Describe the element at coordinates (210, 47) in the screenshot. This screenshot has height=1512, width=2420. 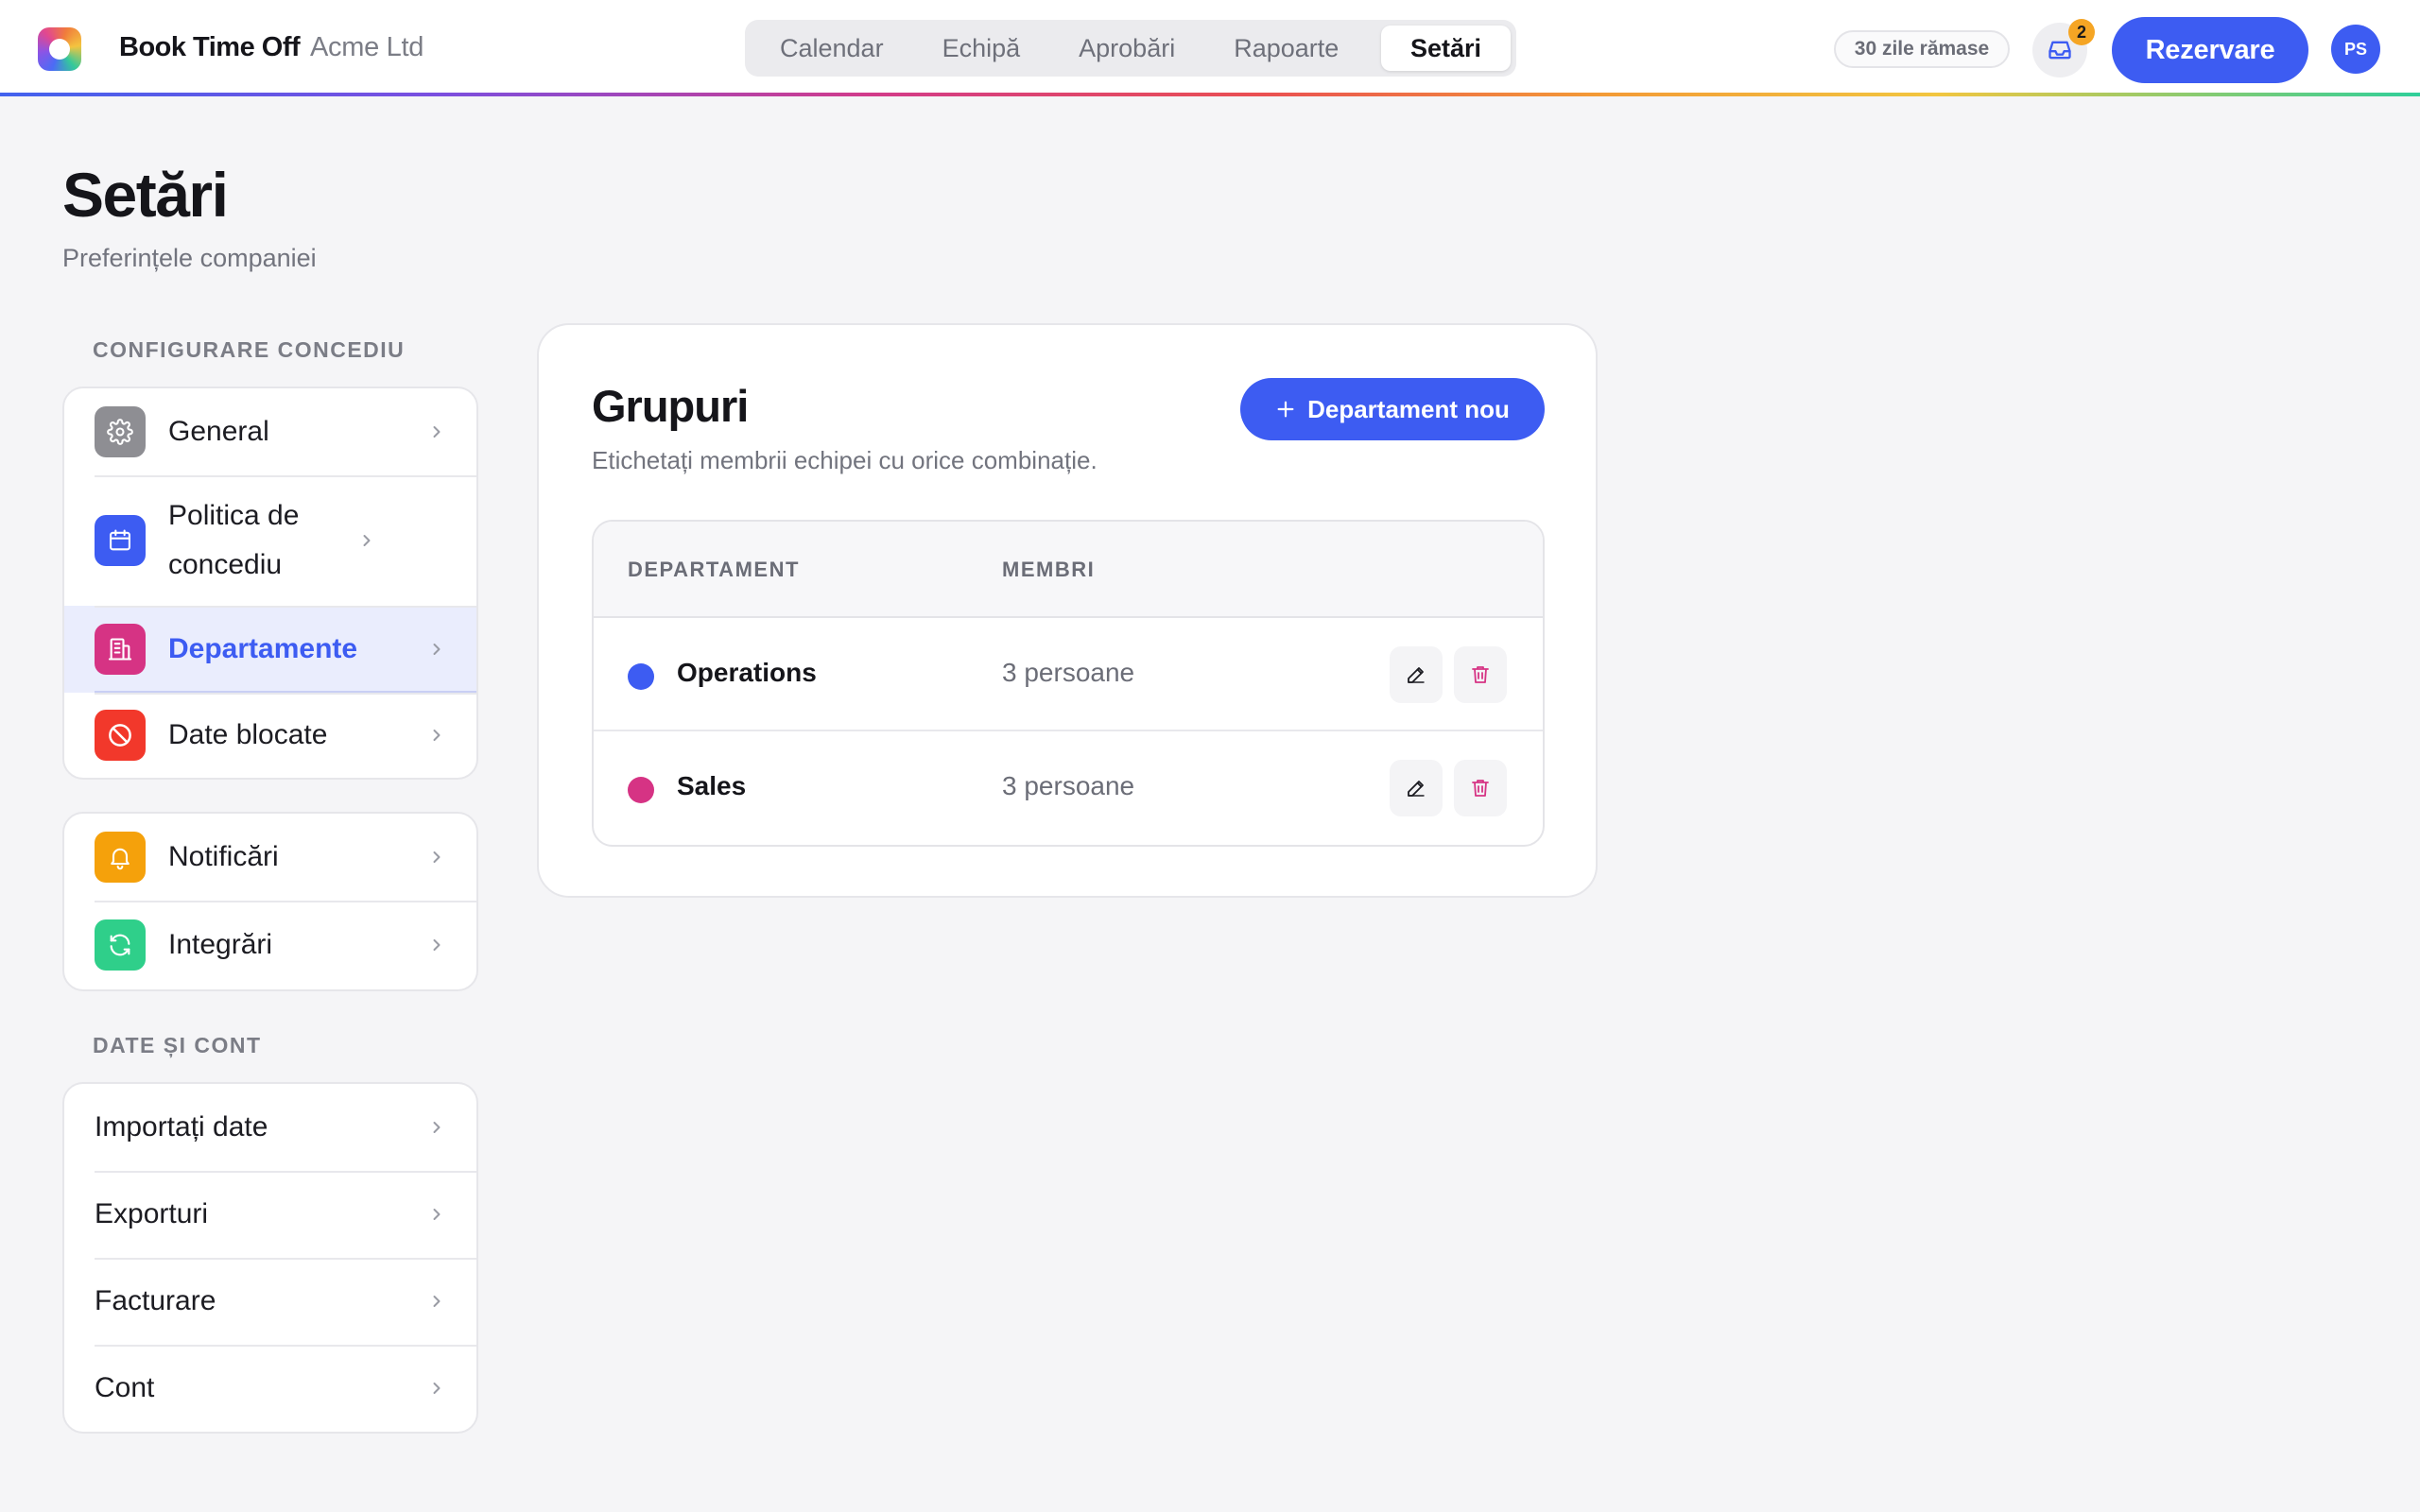
I see `app-name: Book Time Off` at that location.